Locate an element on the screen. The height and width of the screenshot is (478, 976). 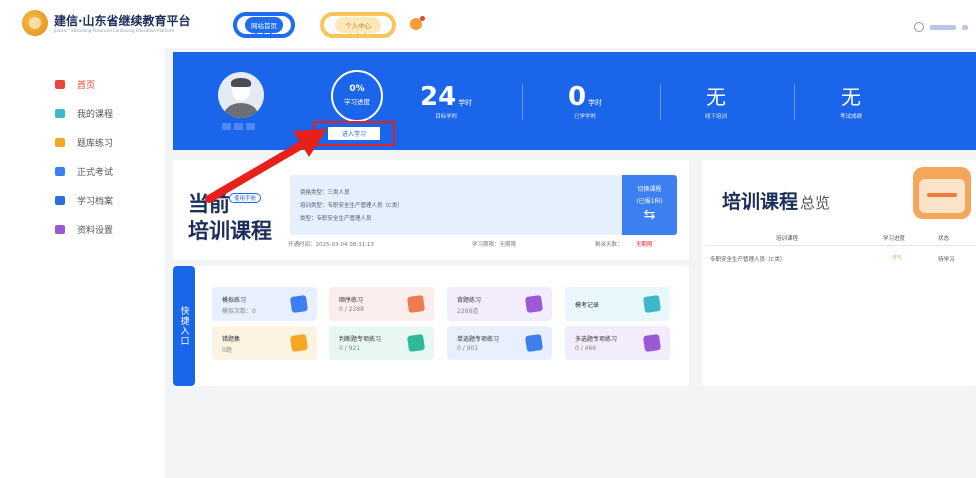
info-type: 类型：专职安全生产管理人员 is located at coordinates (336, 219).